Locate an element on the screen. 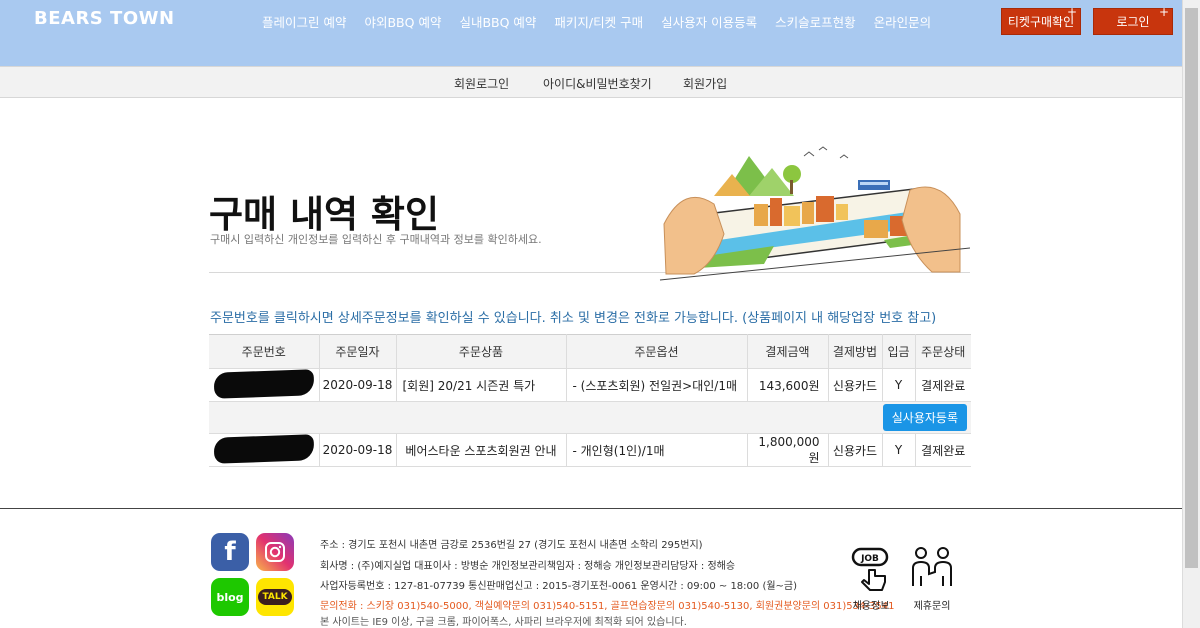 The width and height of the screenshot is (1200, 628). order-product-cell: [회원] 20/21 시즌권 특가 is located at coordinates (481, 385).